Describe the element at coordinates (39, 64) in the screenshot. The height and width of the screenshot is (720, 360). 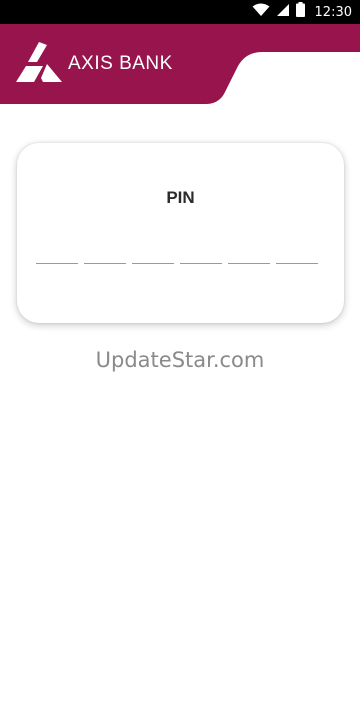
I see `axis-bank-logo-icon` at that location.